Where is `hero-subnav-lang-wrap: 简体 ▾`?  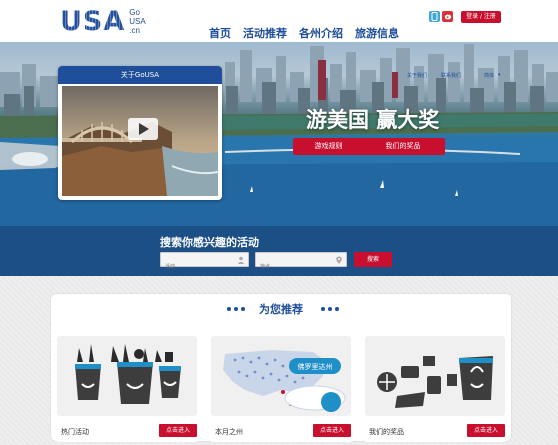 hero-subnav-lang-wrap: 简体 ▾ is located at coordinates (492, 75).